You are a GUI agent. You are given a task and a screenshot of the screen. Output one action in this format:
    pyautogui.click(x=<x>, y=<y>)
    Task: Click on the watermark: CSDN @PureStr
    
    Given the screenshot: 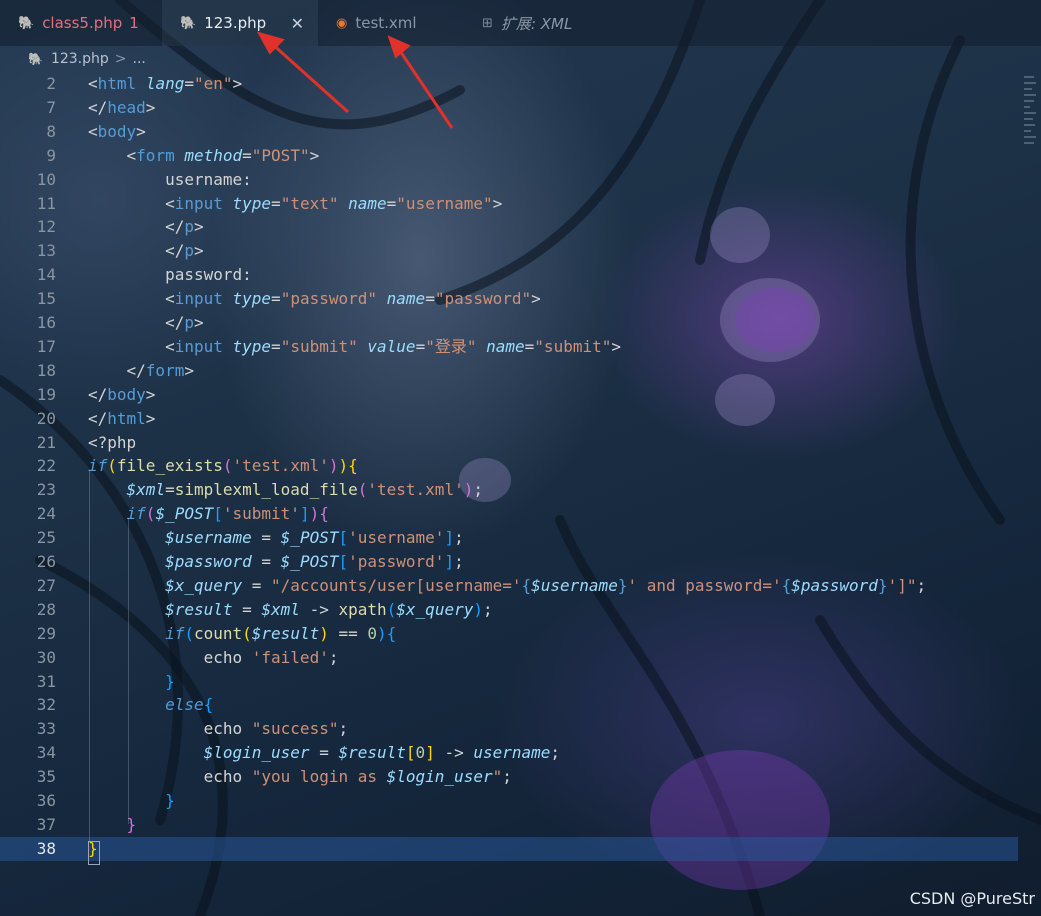 What is the action you would take?
    pyautogui.click(x=972, y=898)
    